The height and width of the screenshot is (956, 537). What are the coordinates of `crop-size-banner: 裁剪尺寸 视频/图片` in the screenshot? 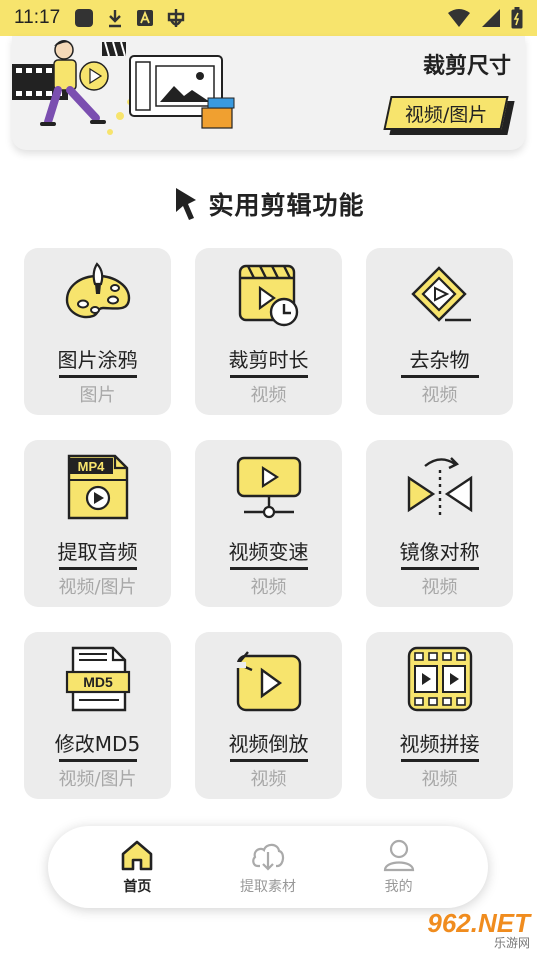 It's located at (268, 93).